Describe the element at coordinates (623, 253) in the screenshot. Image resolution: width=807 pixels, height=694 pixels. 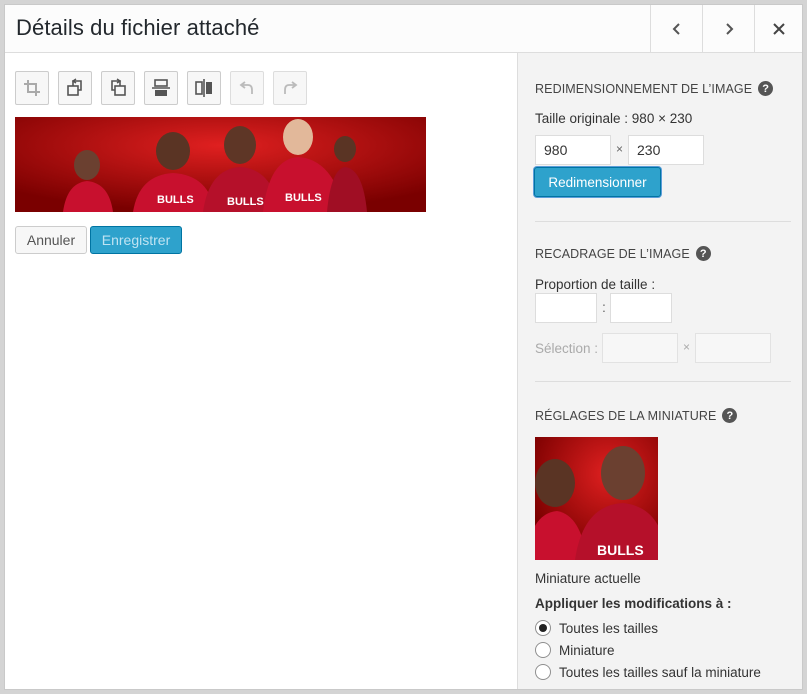
I see `crop-section-title: RECADRAGE DE L’IMAGE ?` at that location.